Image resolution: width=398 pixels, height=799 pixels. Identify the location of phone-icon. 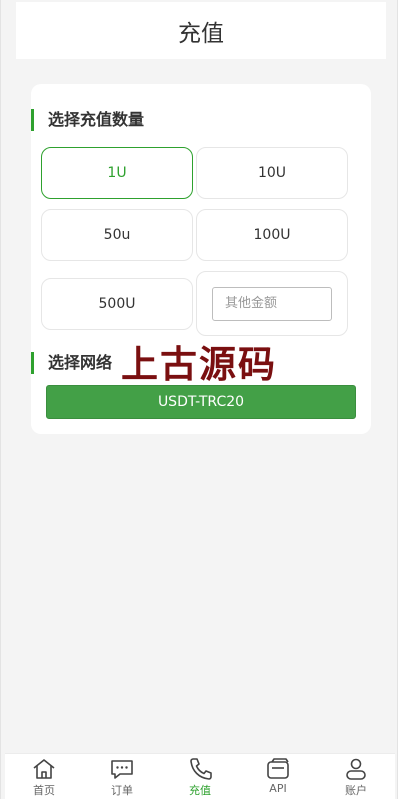
(201, 769).